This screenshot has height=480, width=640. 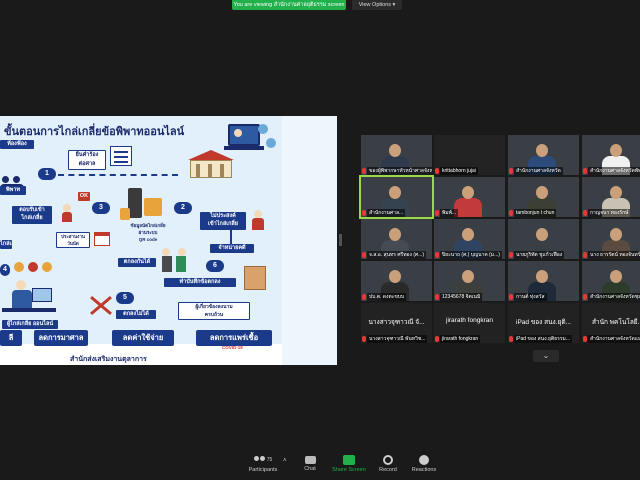 I want to click on participant-tile: นาง ธารรัตน์ ทองจันทร์, so click(x=611, y=239).